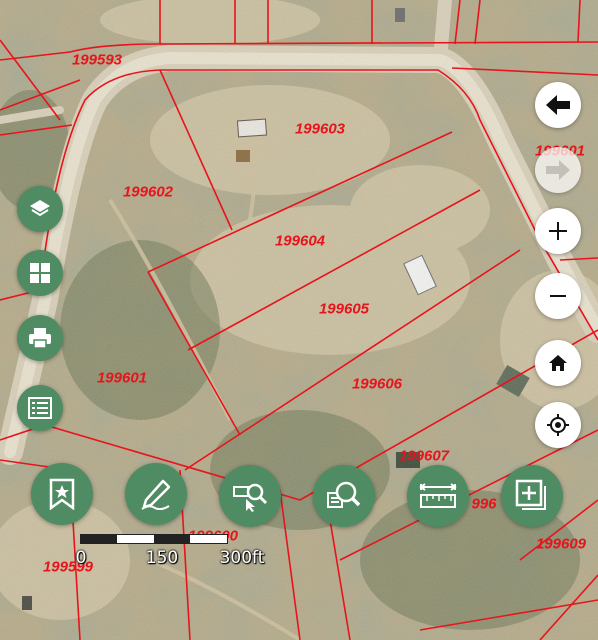 This screenshot has width=598, height=640. Describe the element at coordinates (122, 378) in the screenshot. I see `parcel-label-199601: 199601` at that location.